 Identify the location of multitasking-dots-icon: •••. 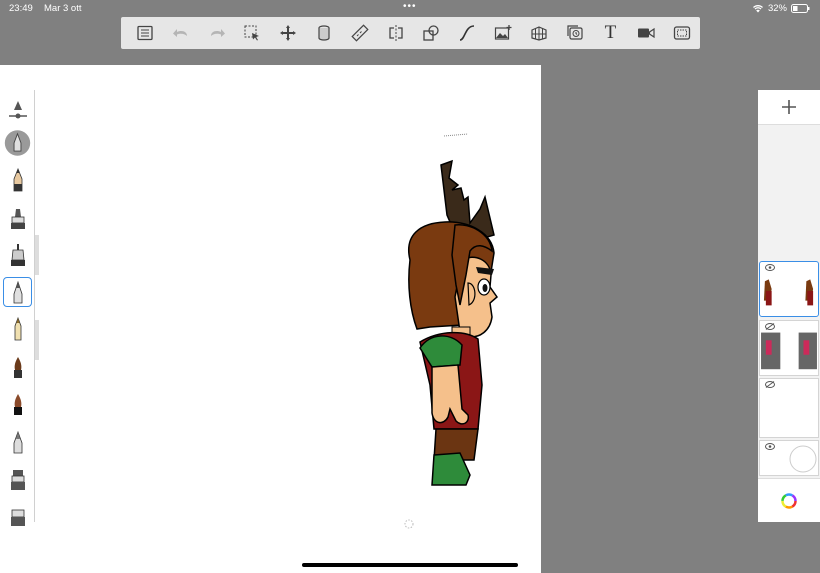
(410, 6).